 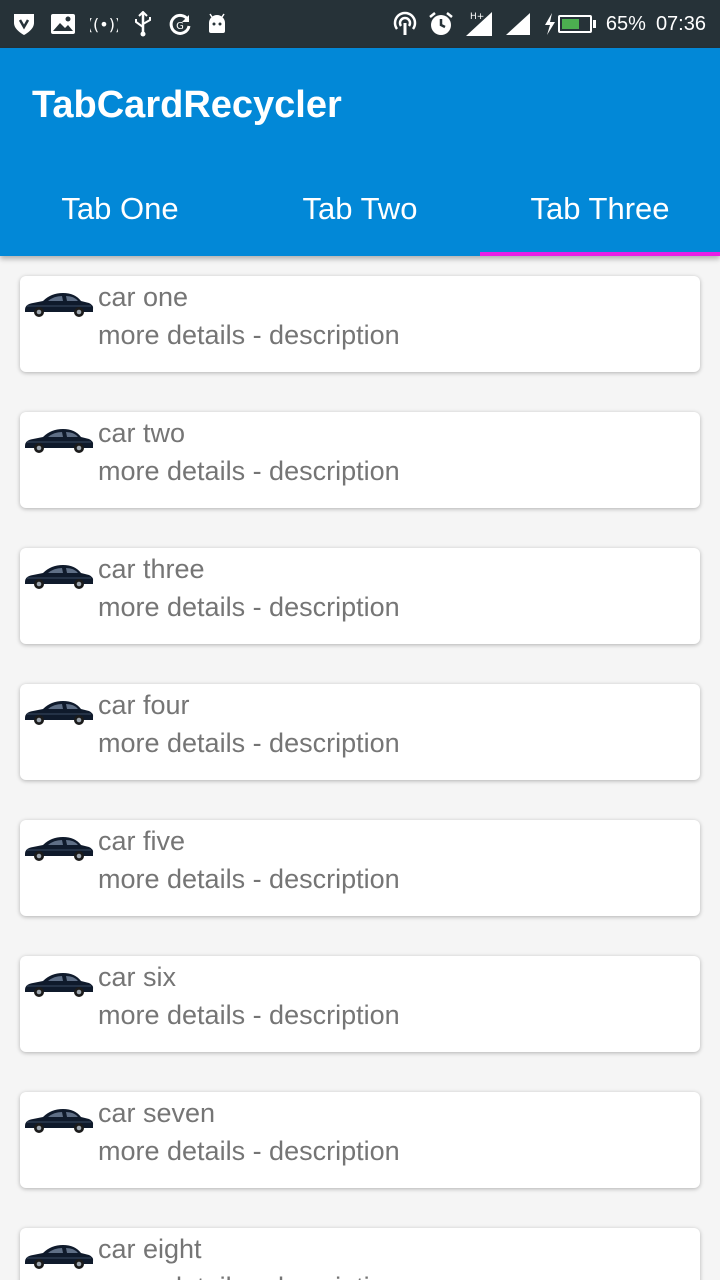 I want to click on app-title: TabCardRecycler, so click(x=187, y=105).